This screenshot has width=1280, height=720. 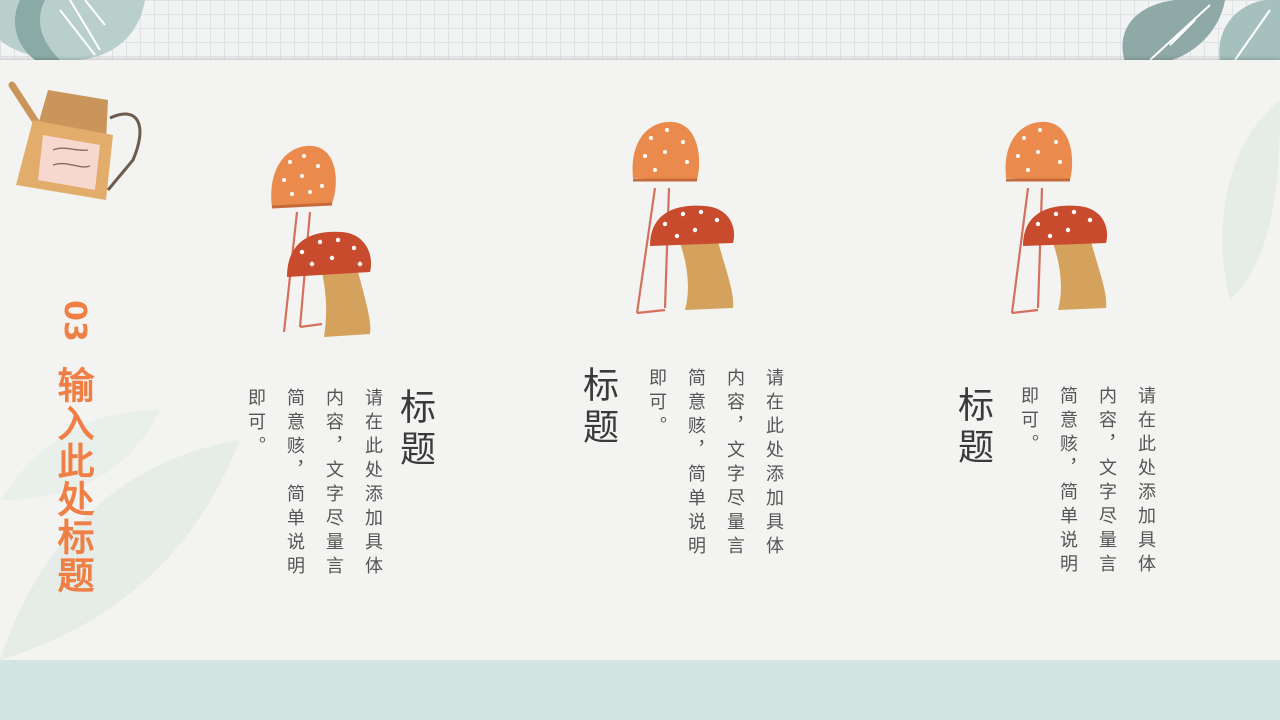 What do you see at coordinates (1251, 200) in the screenshot?
I see `leaf-watermark-right` at bounding box center [1251, 200].